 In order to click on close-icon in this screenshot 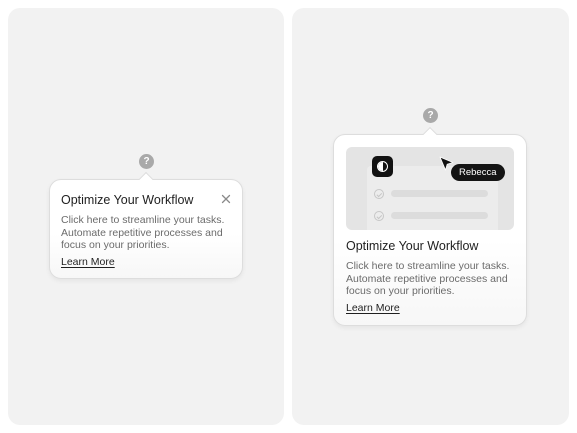, I will do `click(226, 199)`.